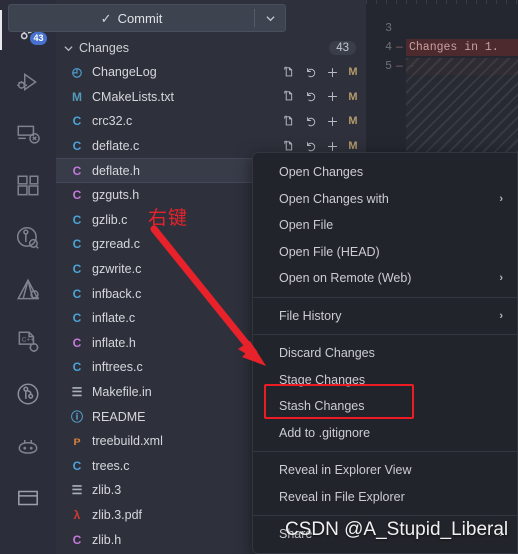  I want to click on file-list-item: ◴ ChangeLog M, so click(211, 72).